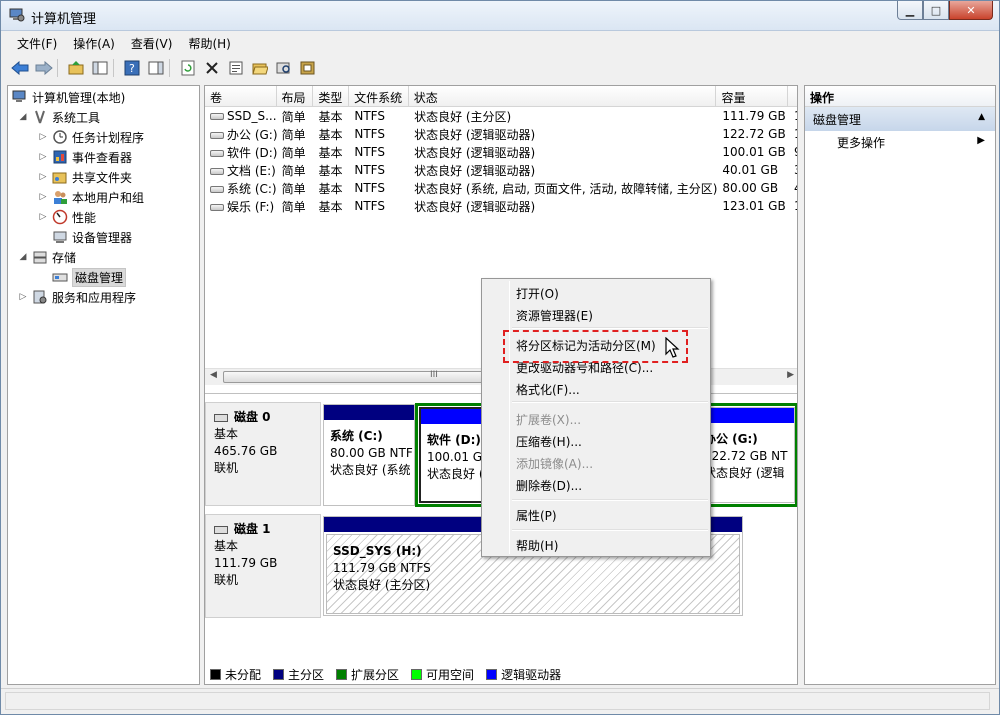 The width and height of the screenshot is (1000, 715). I want to click on menu-item-properties: 属性(P), so click(536, 515).